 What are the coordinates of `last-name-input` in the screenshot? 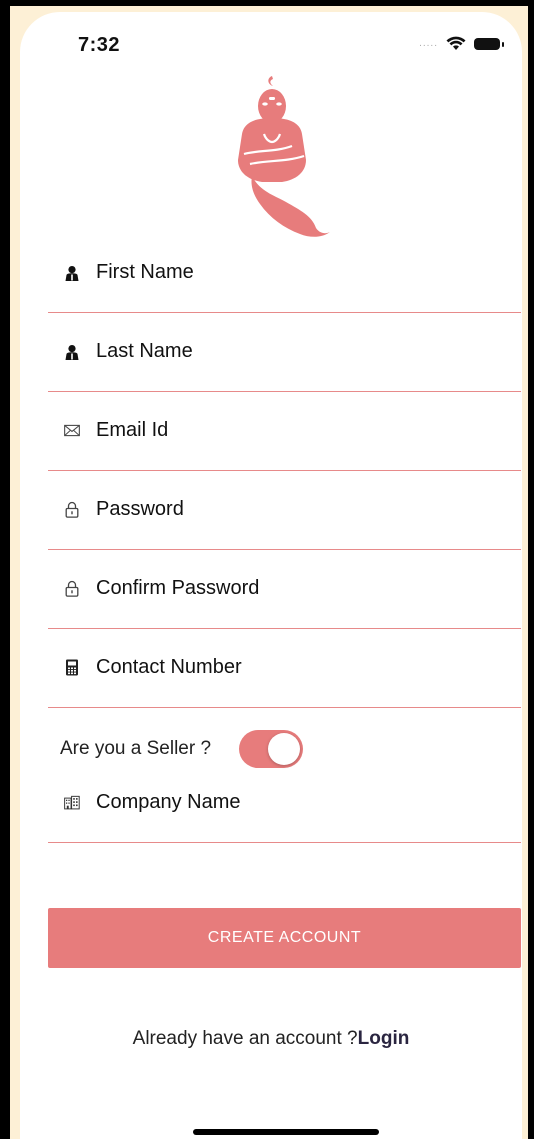 It's located at (301, 351).